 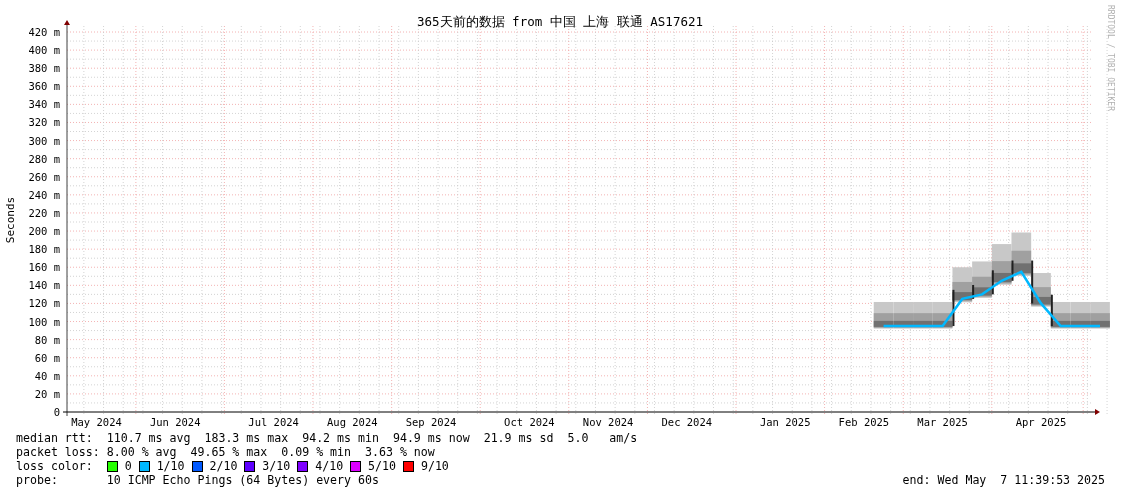 What do you see at coordinates (47, 375) in the screenshot?
I see `y-tick-label: 40 m` at bounding box center [47, 375].